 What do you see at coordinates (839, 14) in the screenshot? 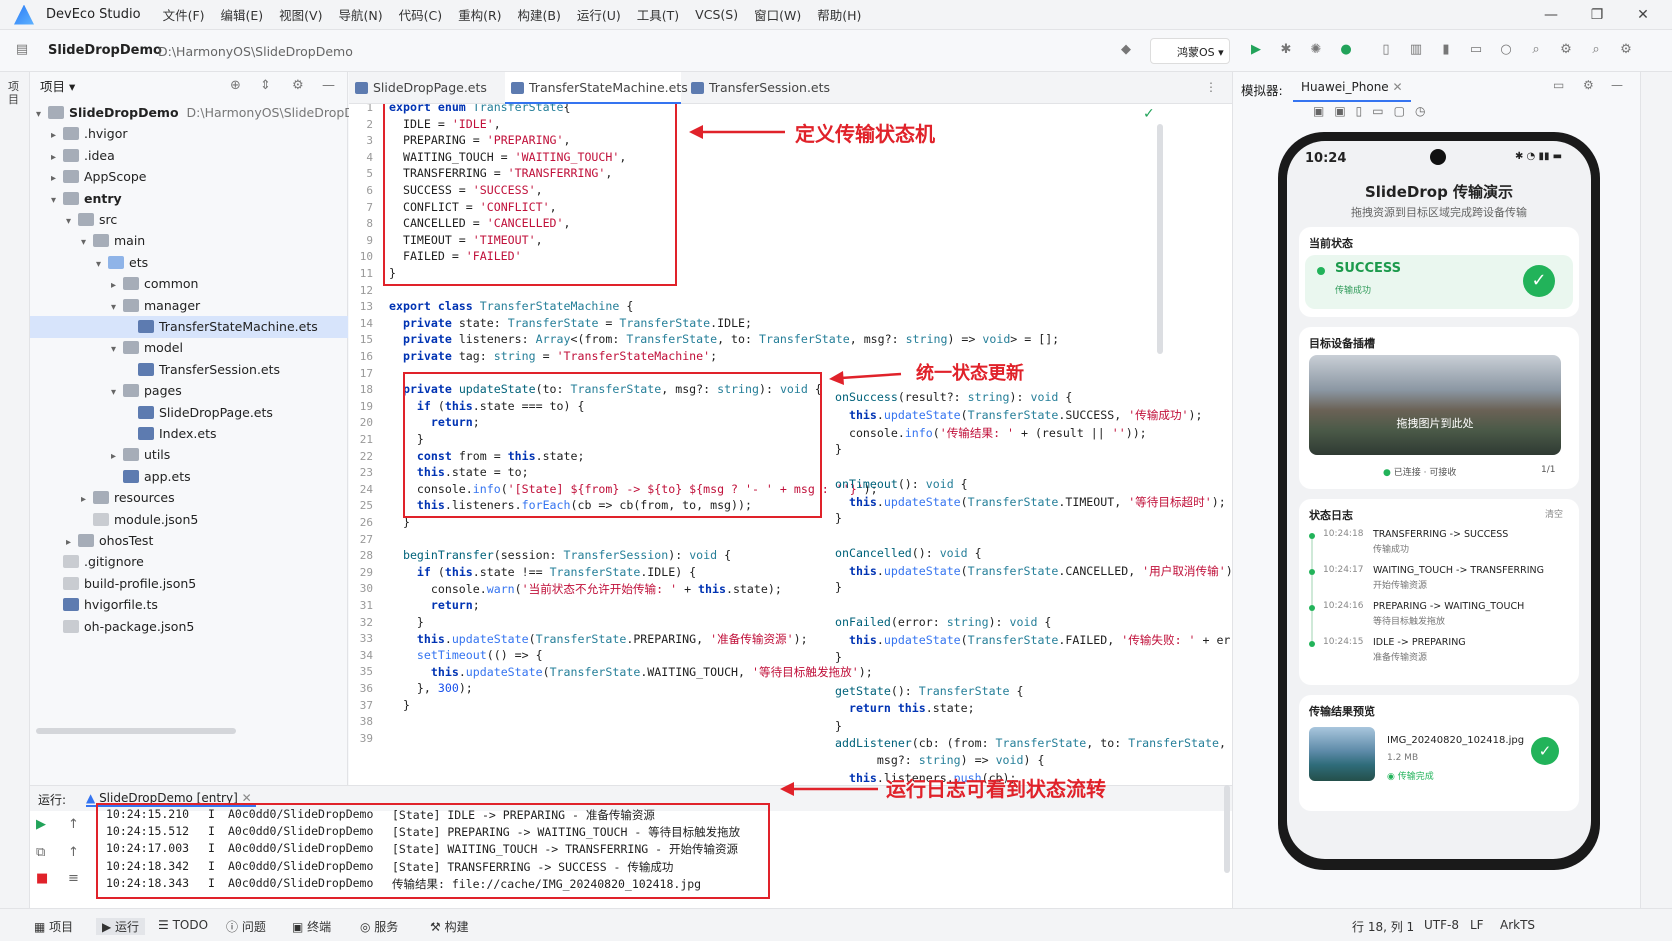
I see `menu-help: 帮助(H)` at bounding box center [839, 14].